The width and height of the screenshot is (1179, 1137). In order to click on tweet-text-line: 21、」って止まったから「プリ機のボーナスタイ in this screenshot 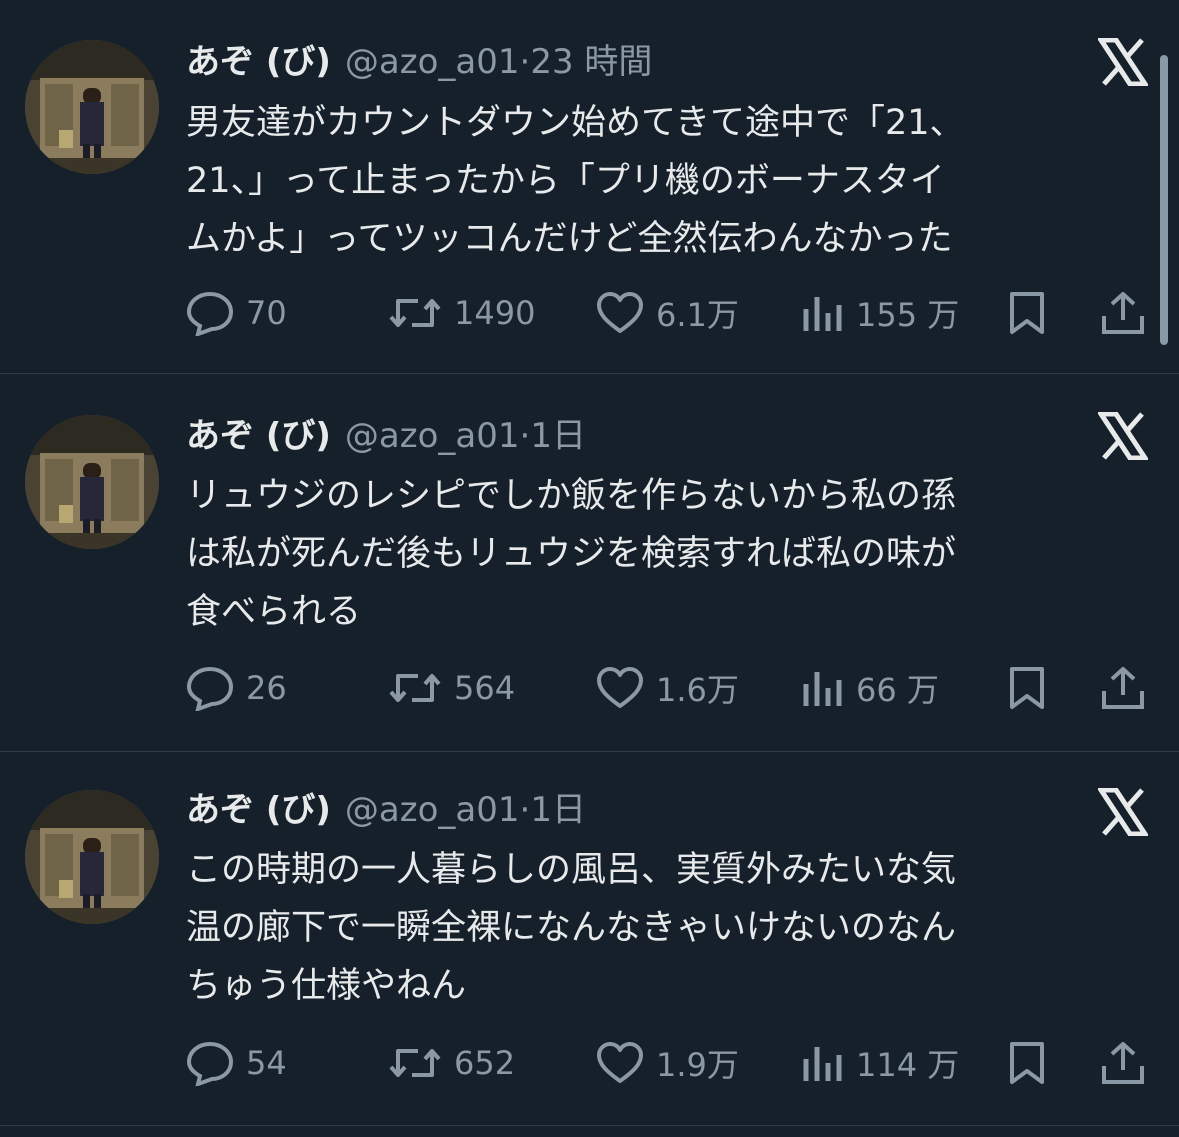, I will do `click(565, 181)`.